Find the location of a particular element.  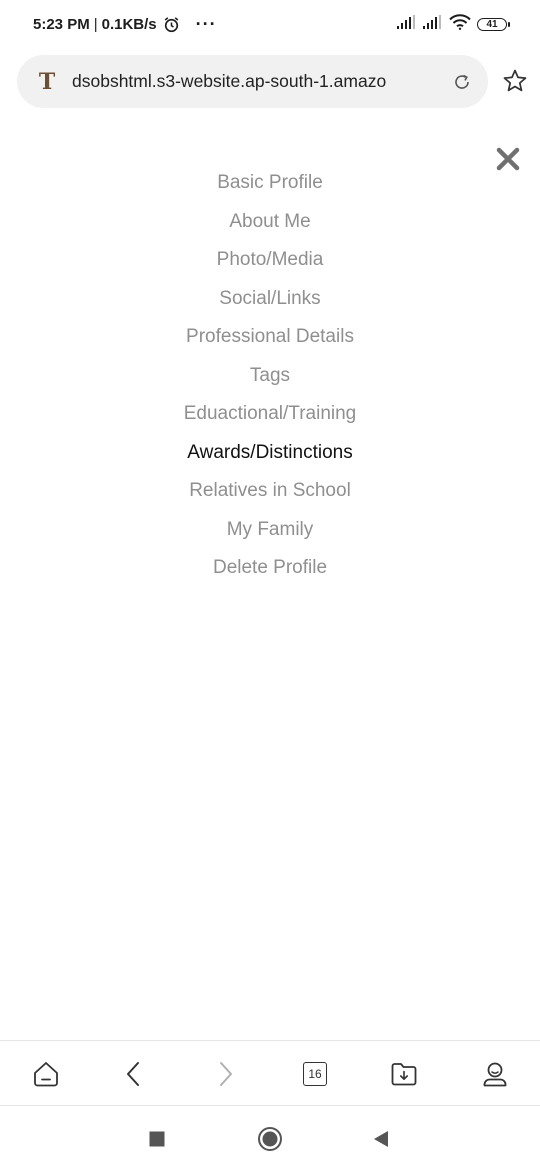

home-circle-icon is located at coordinates (270, 1139).